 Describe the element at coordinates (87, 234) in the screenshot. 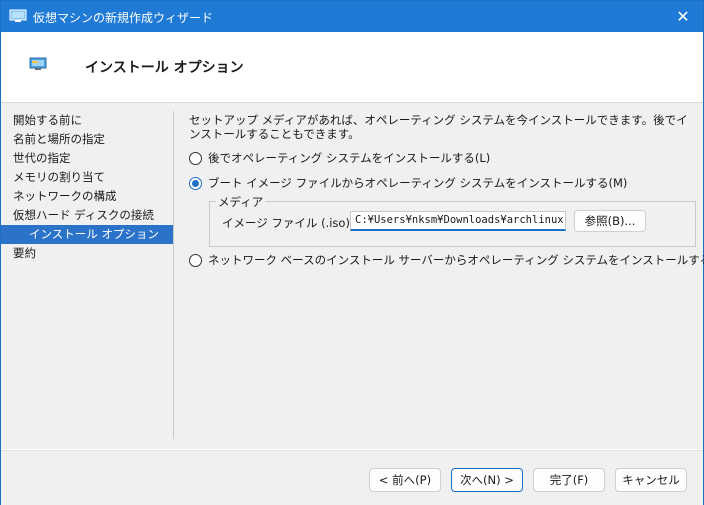

I see `nav-item-installation-options: インストール オプション` at that location.